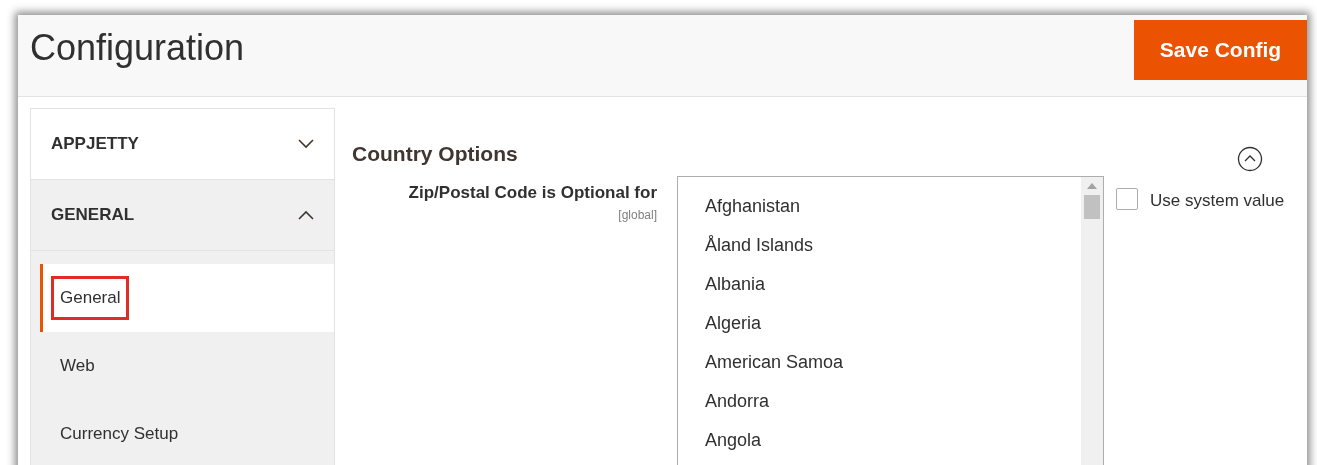 The image size is (1317, 465). I want to click on field-label: Zip/Postal Code is Optional for, so click(532, 193).